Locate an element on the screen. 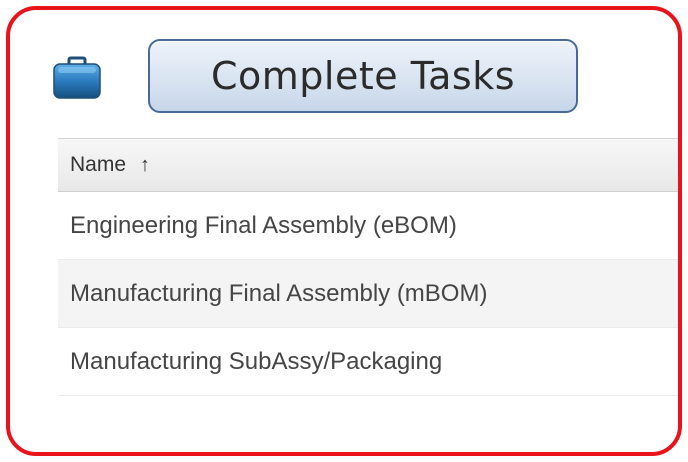  briefcase-icon is located at coordinates (77, 77).